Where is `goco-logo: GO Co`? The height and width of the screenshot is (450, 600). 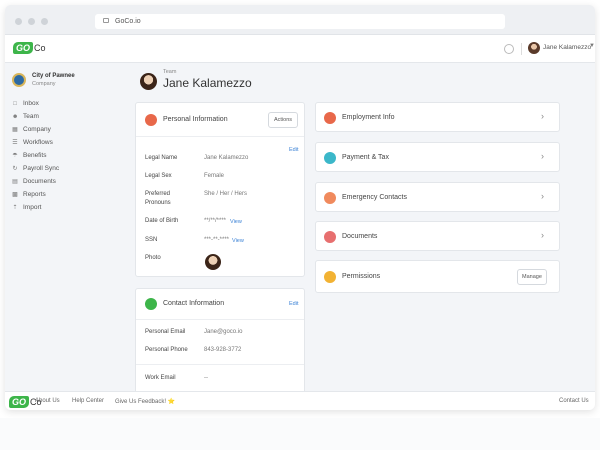
goco-logo: GO Co is located at coordinates (29, 48).